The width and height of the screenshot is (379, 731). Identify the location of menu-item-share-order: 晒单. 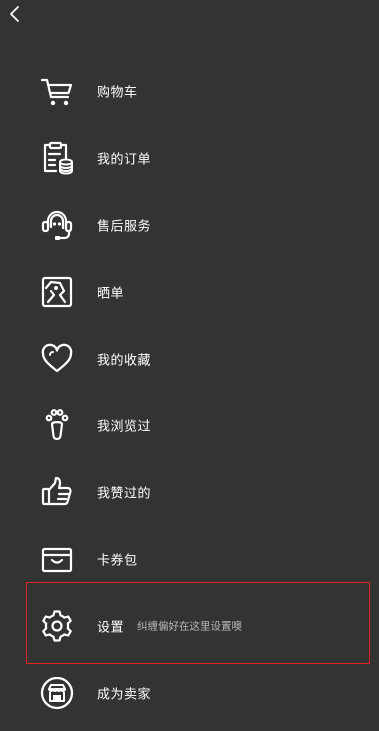
(189, 291).